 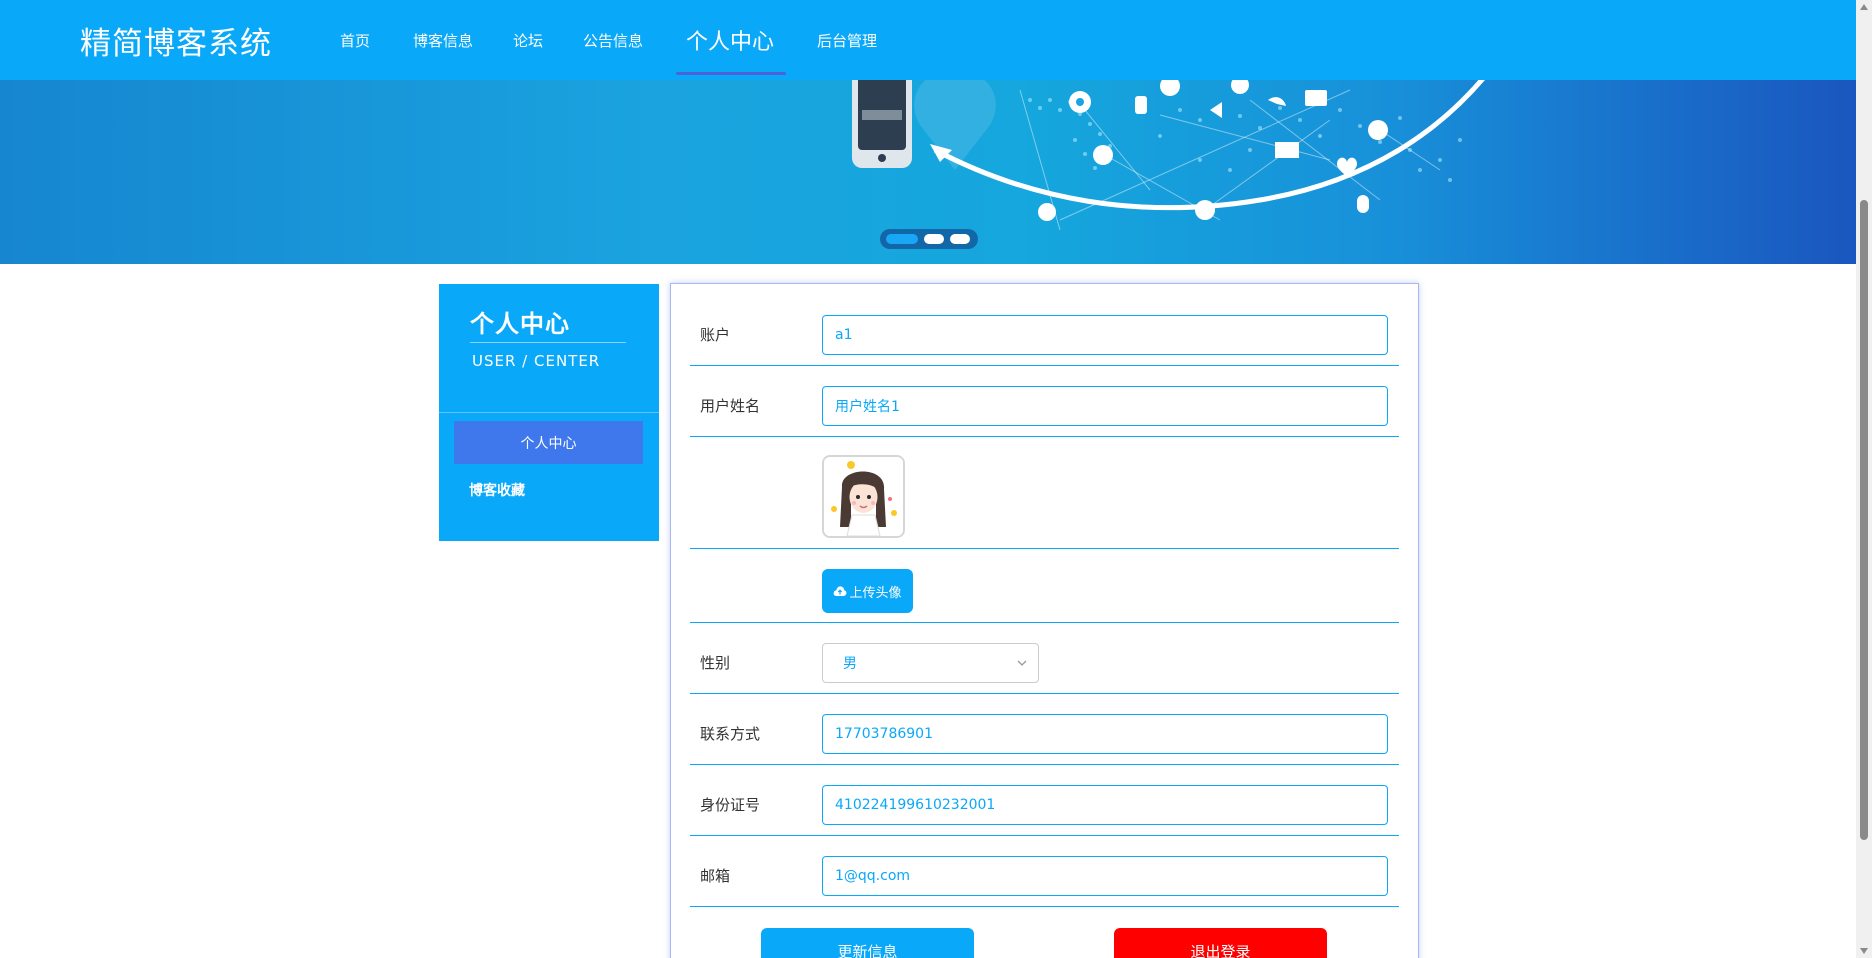 I want to click on chevron-down-icon, so click(x=1022, y=663).